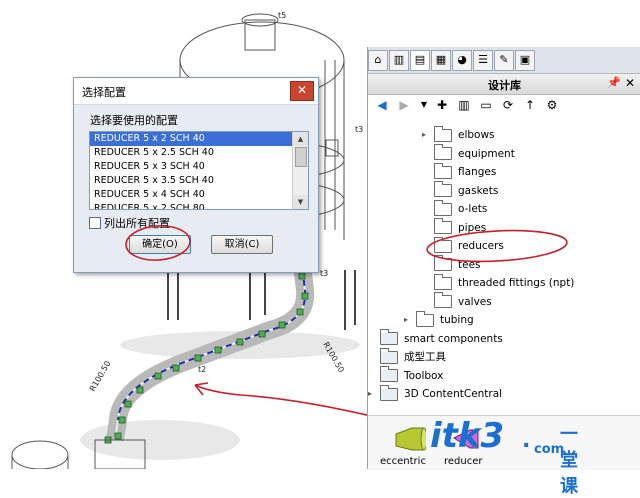 The image size is (640, 498). I want to click on design-library-icon: ▤, so click(420, 60).